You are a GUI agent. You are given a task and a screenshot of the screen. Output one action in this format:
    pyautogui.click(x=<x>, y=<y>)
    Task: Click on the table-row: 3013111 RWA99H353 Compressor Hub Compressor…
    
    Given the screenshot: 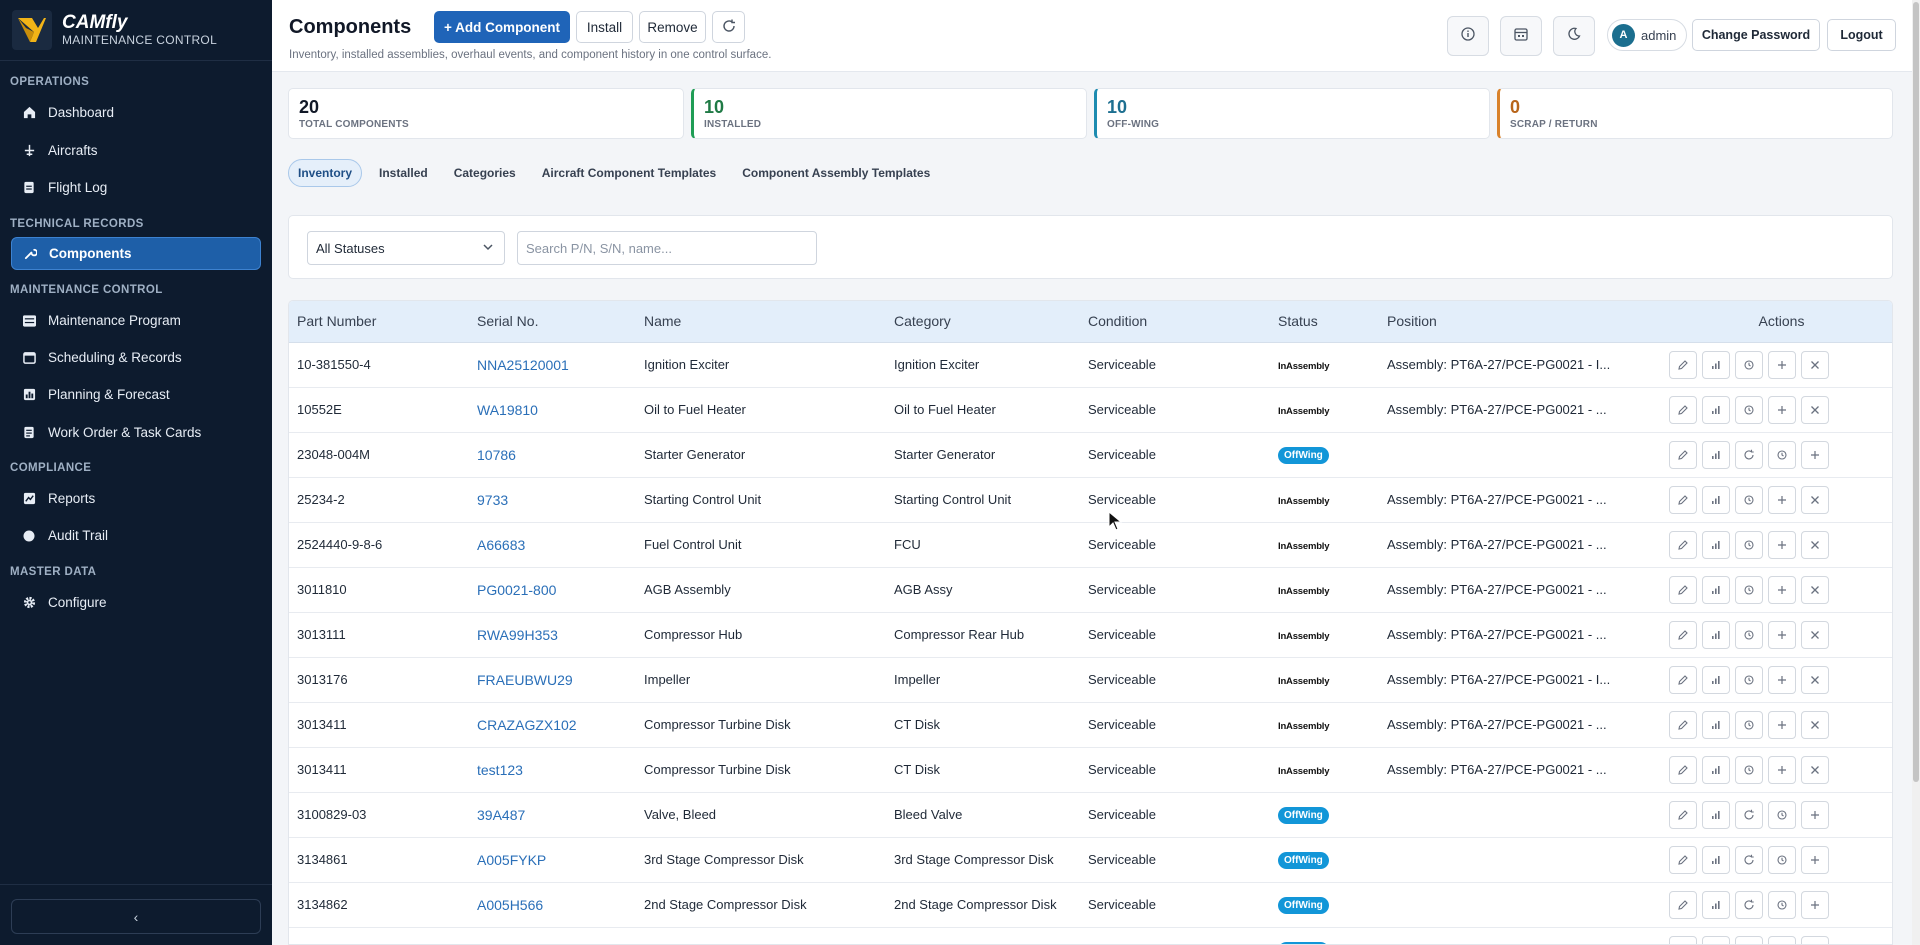 What is the action you would take?
    pyautogui.click(x=1090, y=635)
    